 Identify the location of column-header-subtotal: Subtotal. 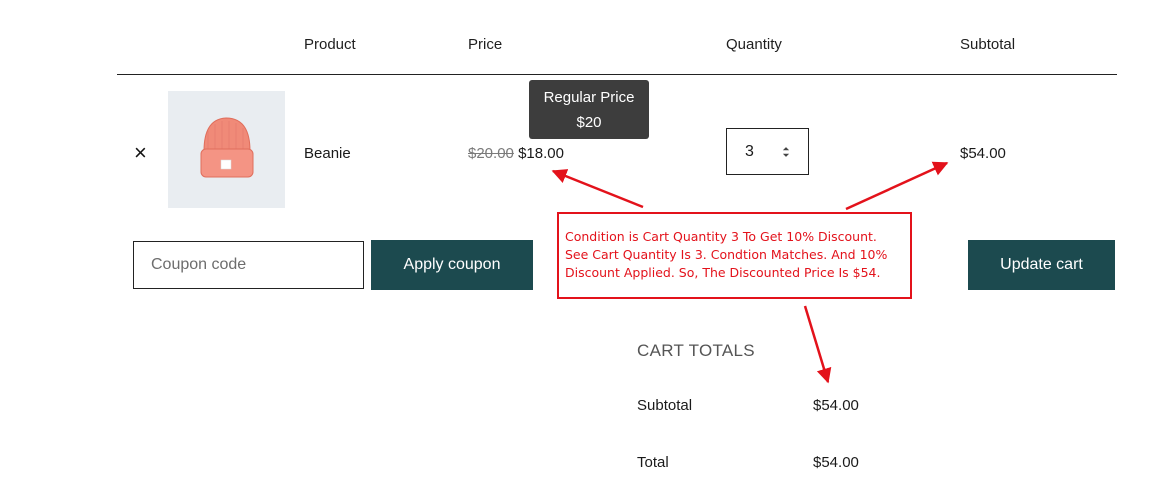
(988, 44).